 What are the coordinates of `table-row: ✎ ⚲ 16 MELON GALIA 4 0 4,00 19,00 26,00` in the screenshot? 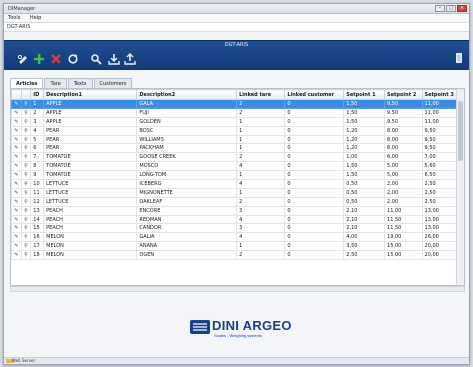 It's located at (235, 237).